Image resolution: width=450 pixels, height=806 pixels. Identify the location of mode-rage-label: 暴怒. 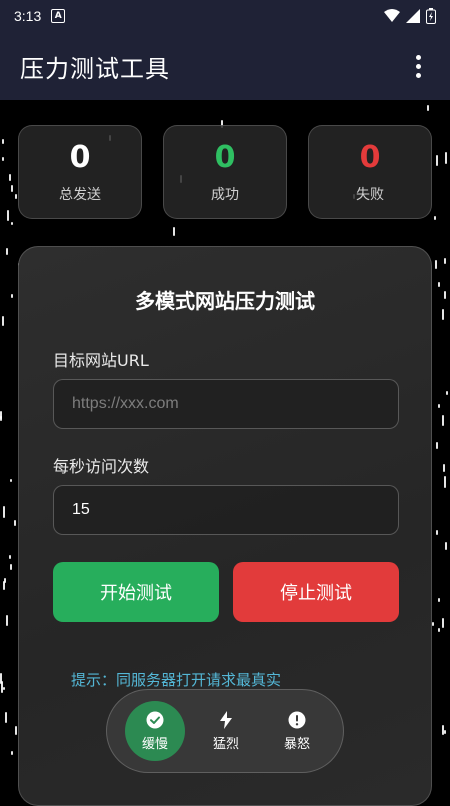
(296, 744).